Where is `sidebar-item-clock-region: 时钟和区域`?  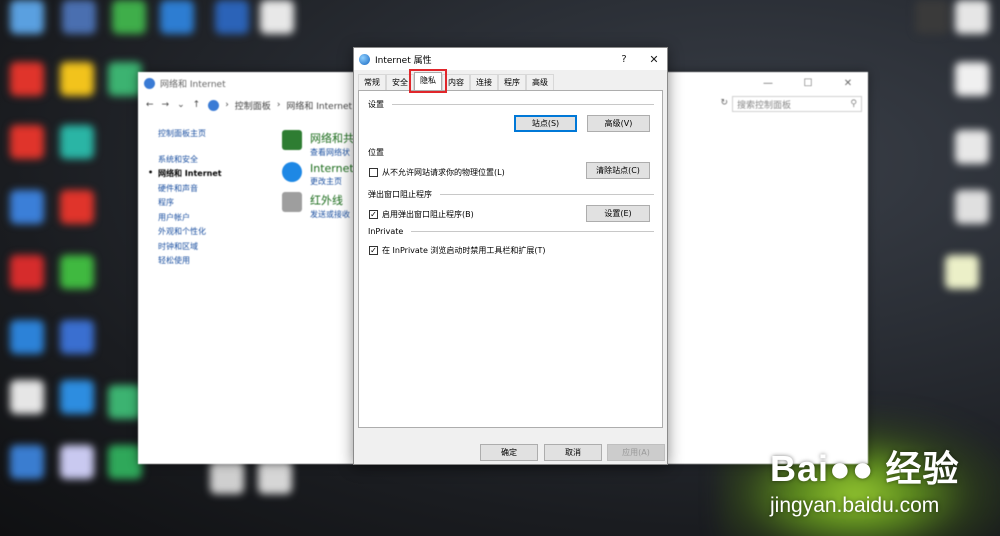 sidebar-item-clock-region: 时钟和区域 is located at coordinates (190, 248).